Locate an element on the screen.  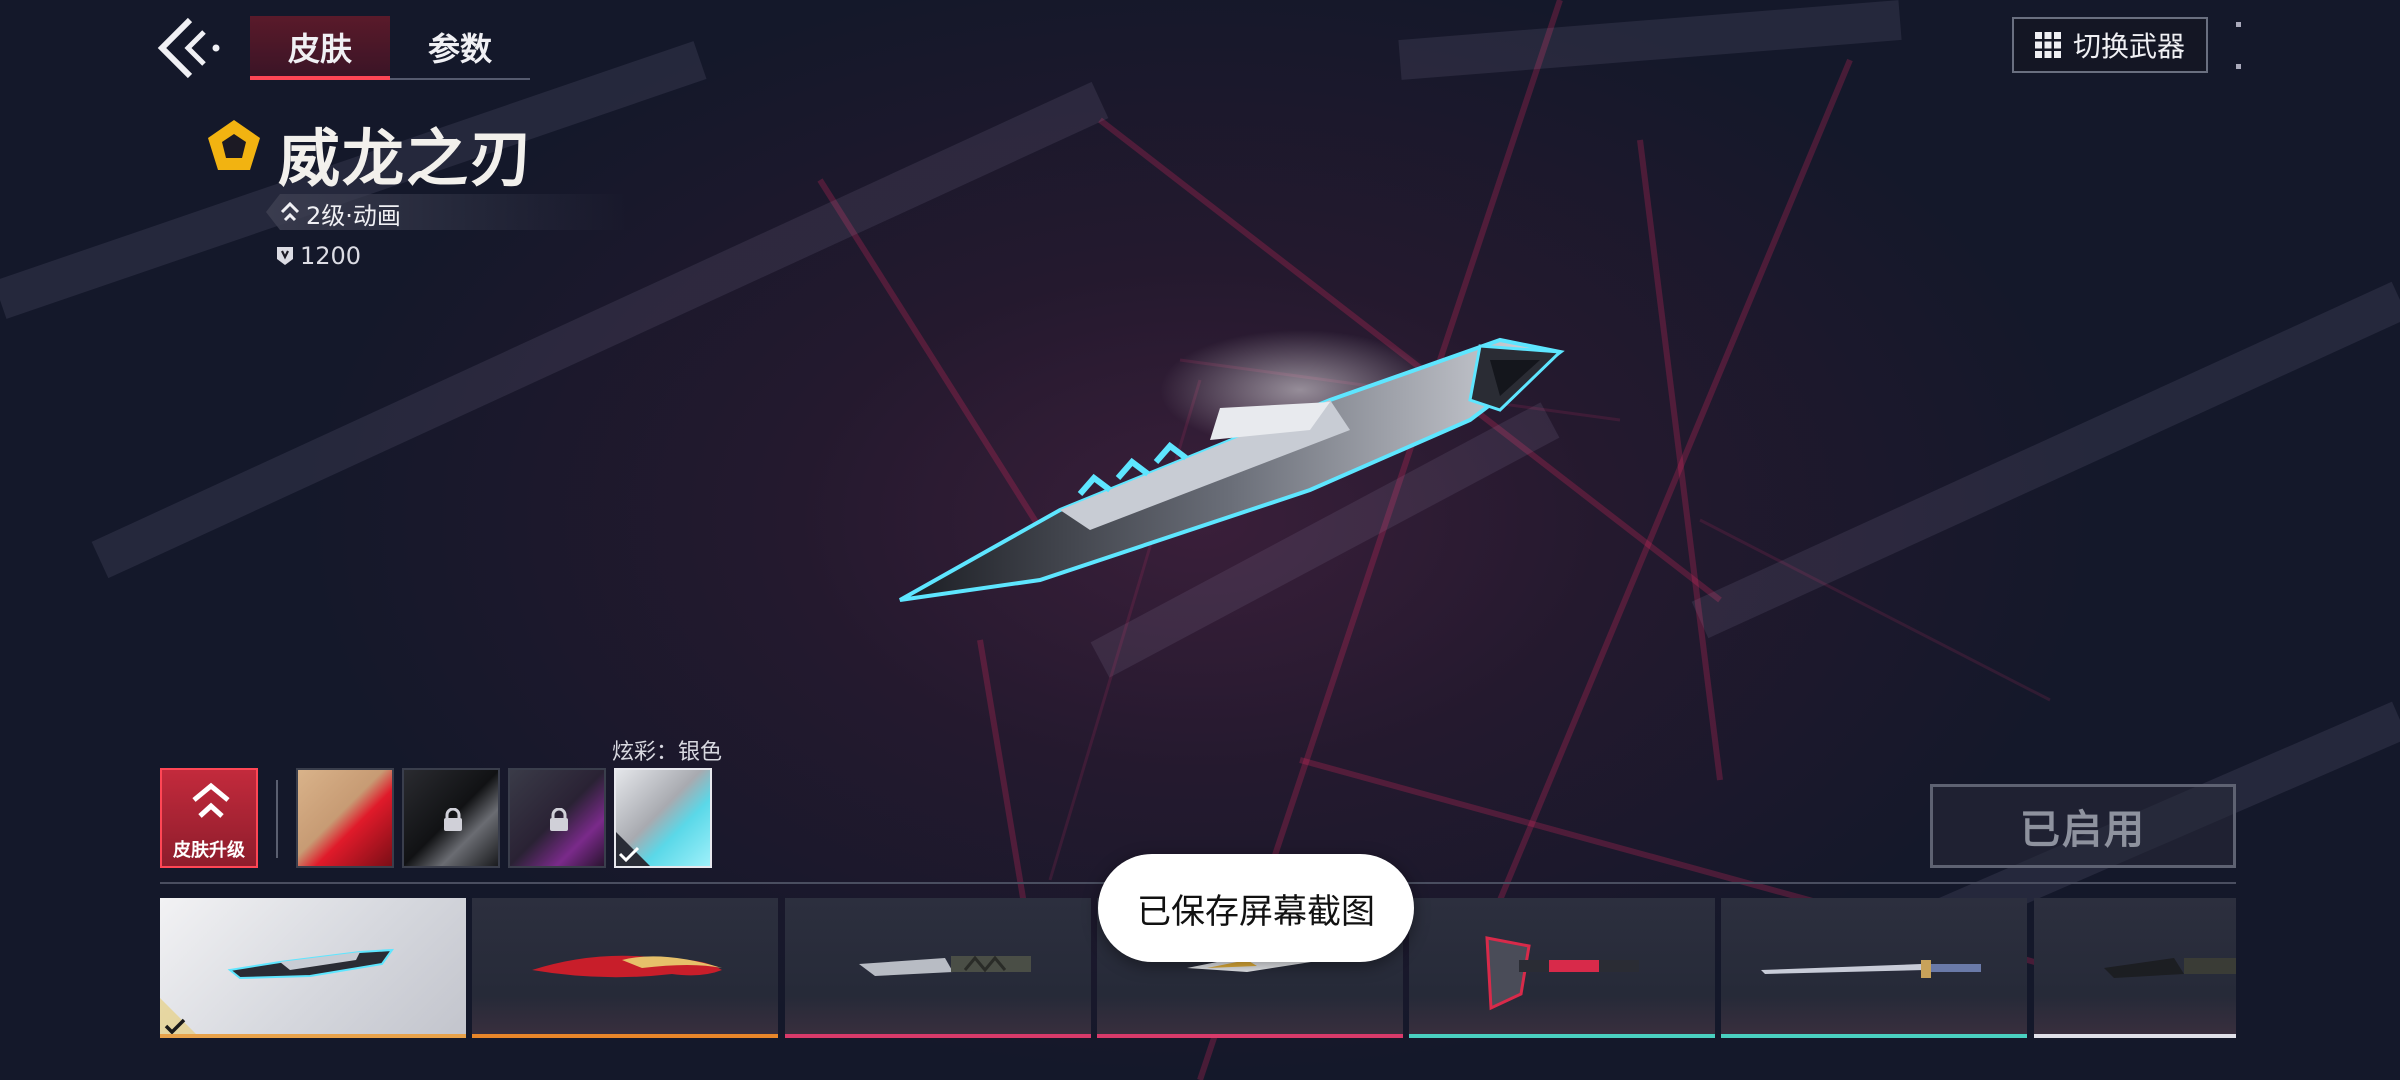
knife-model is located at coordinates (1232, 466).